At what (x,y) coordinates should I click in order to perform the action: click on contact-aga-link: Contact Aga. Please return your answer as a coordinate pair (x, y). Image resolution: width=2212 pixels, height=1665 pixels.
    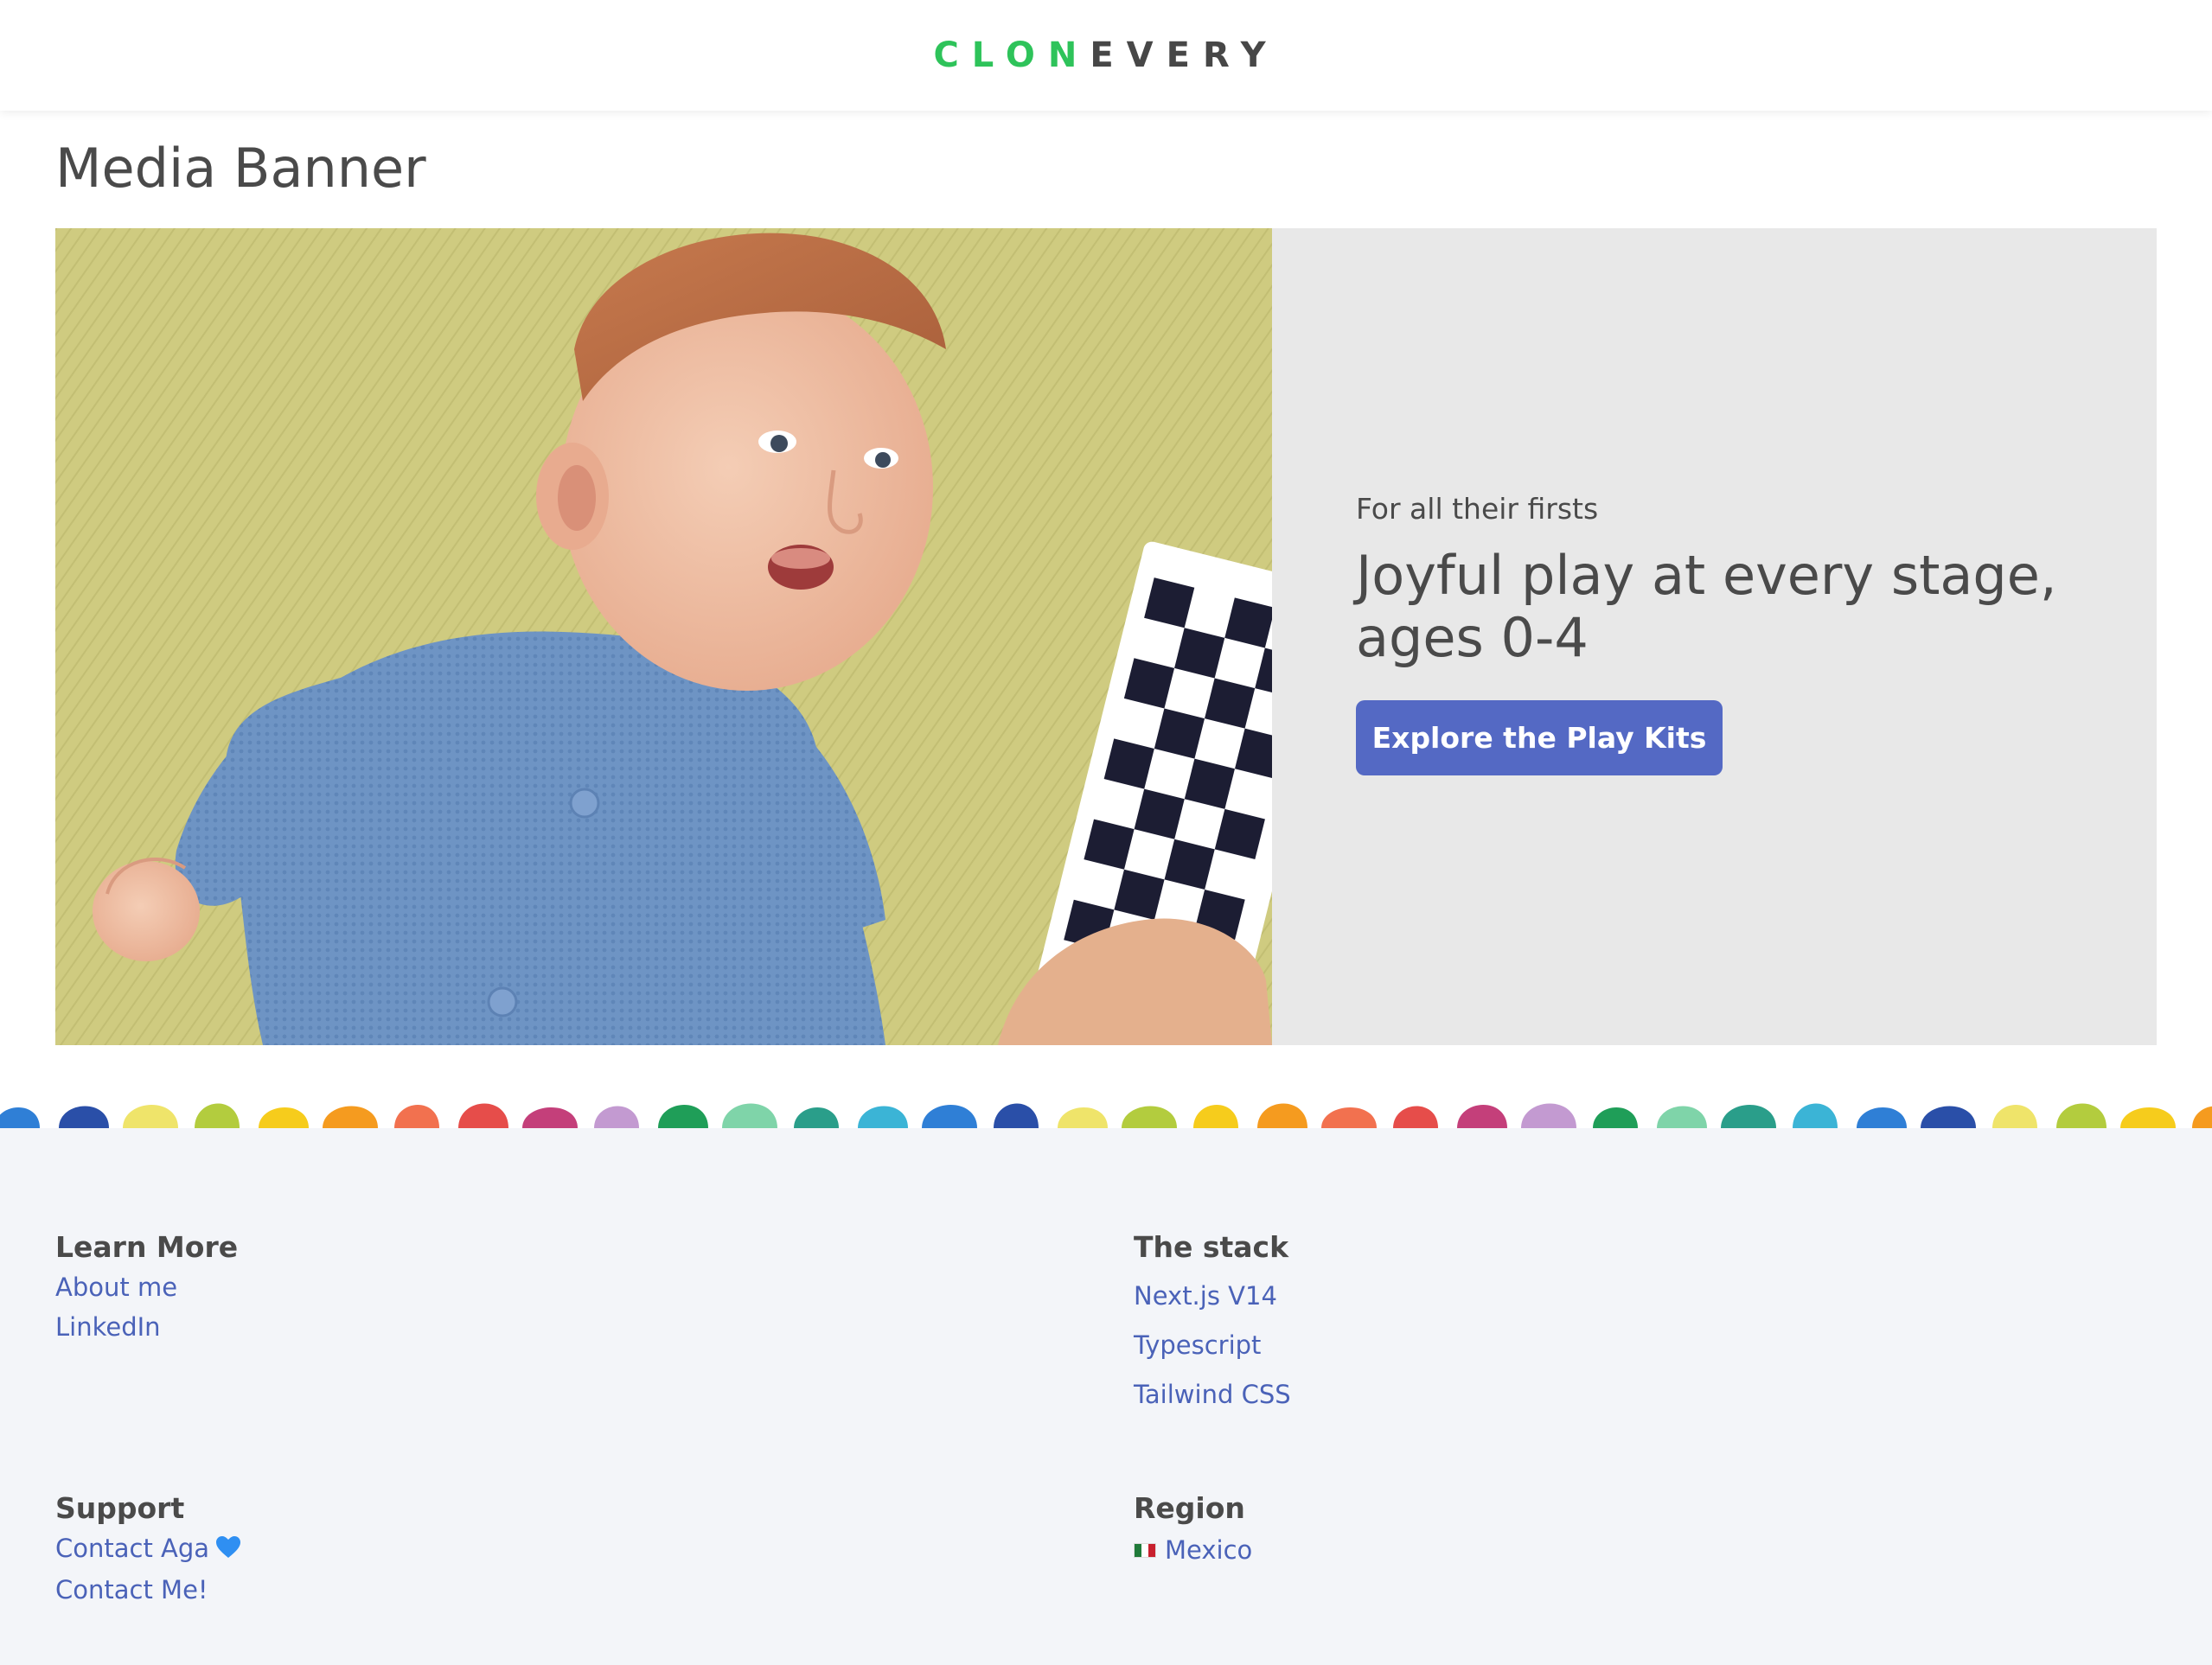
    Looking at the image, I should click on (148, 1549).